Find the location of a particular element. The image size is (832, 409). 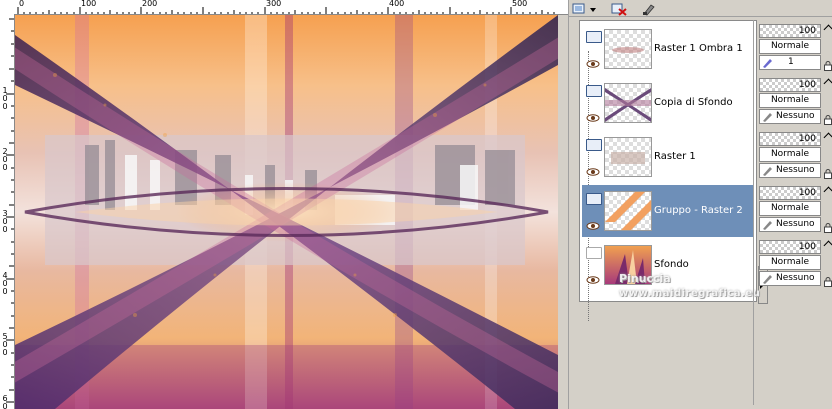

ruler-label-500: 500 is located at coordinates (520, 4).